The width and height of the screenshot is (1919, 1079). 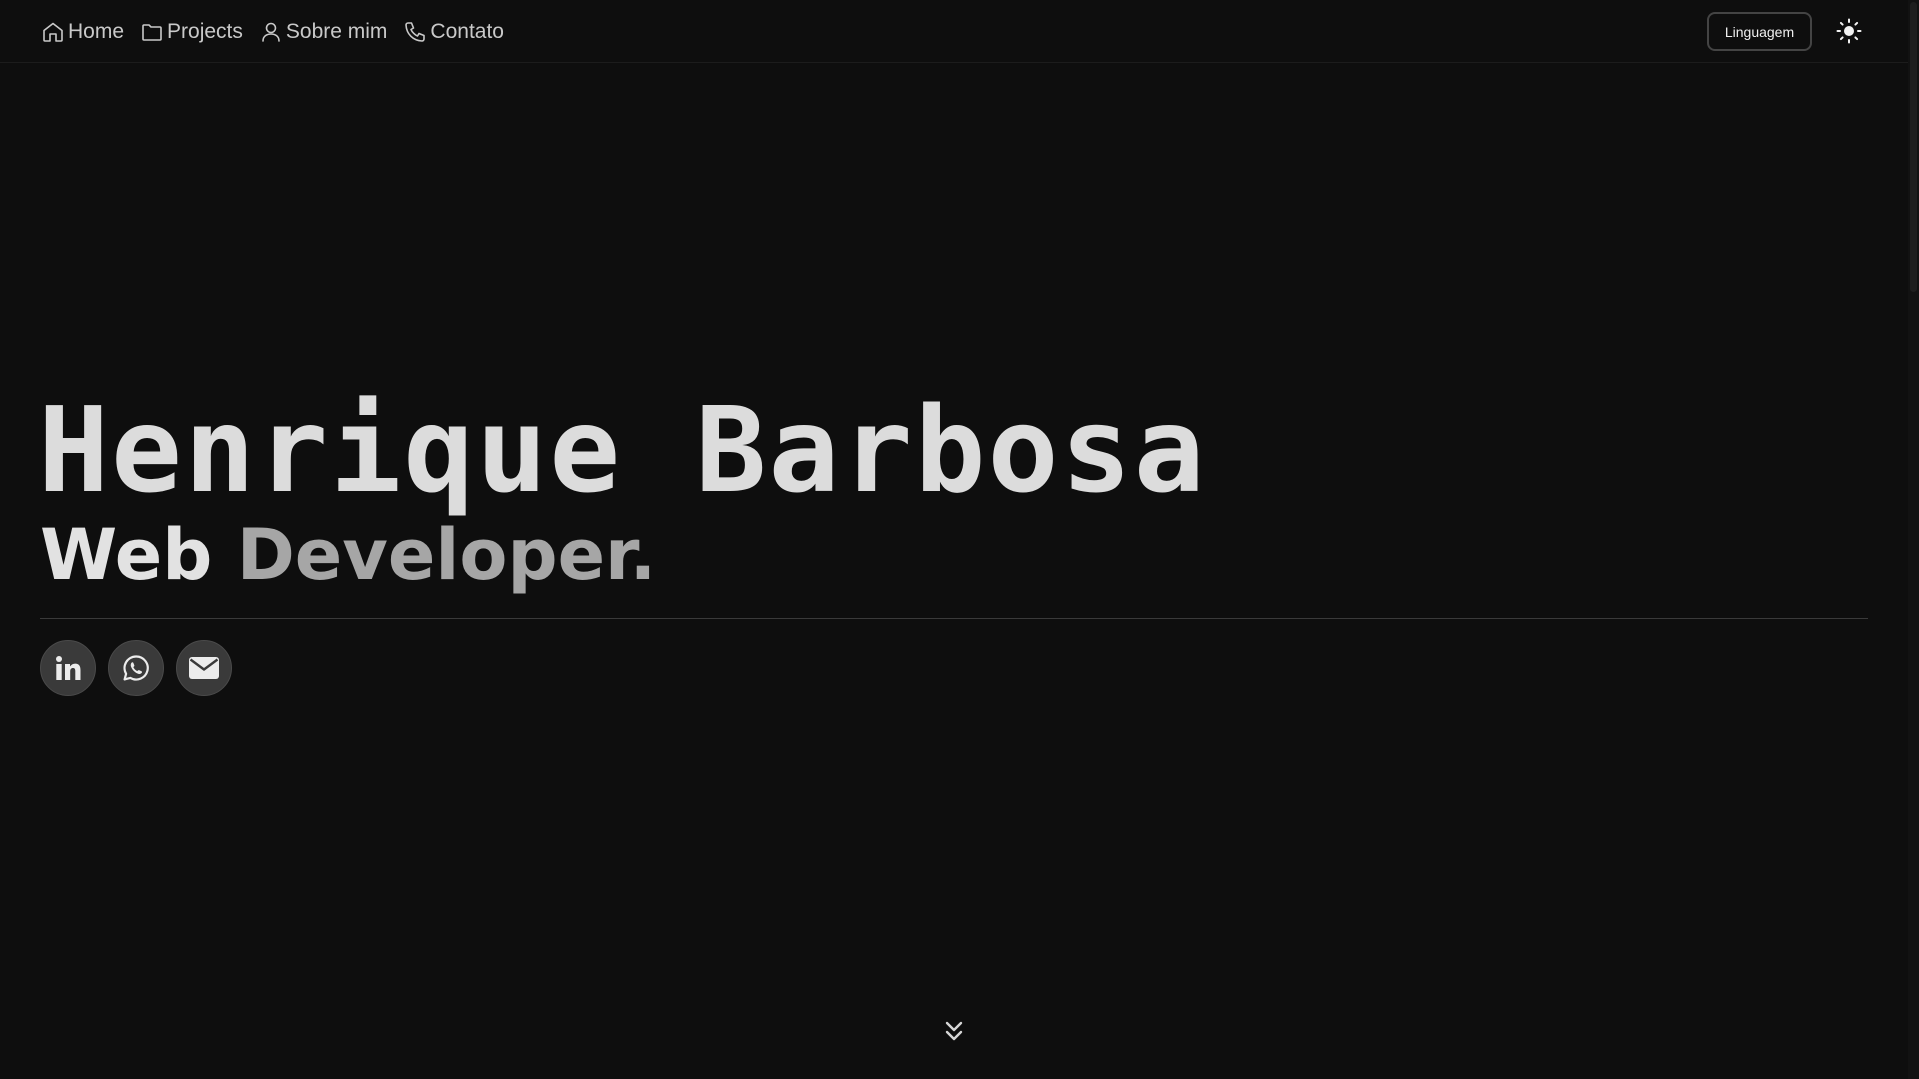 I want to click on mail-icon, so click(x=204, y=668).